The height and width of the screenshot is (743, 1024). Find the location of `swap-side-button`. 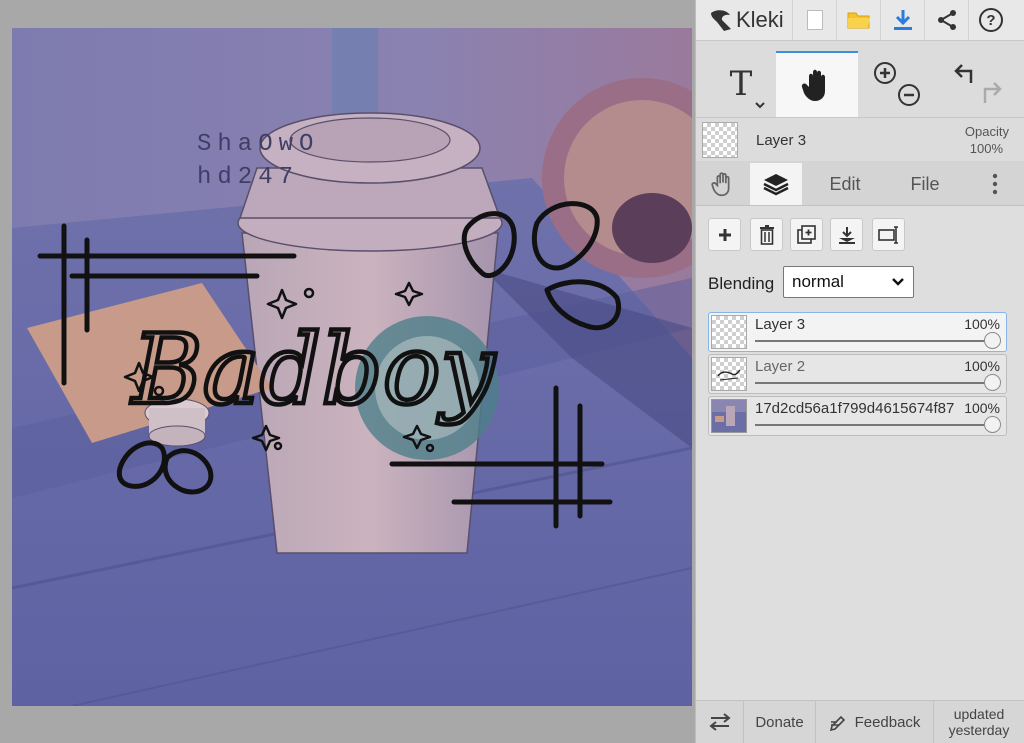

swap-side-button is located at coordinates (720, 722).